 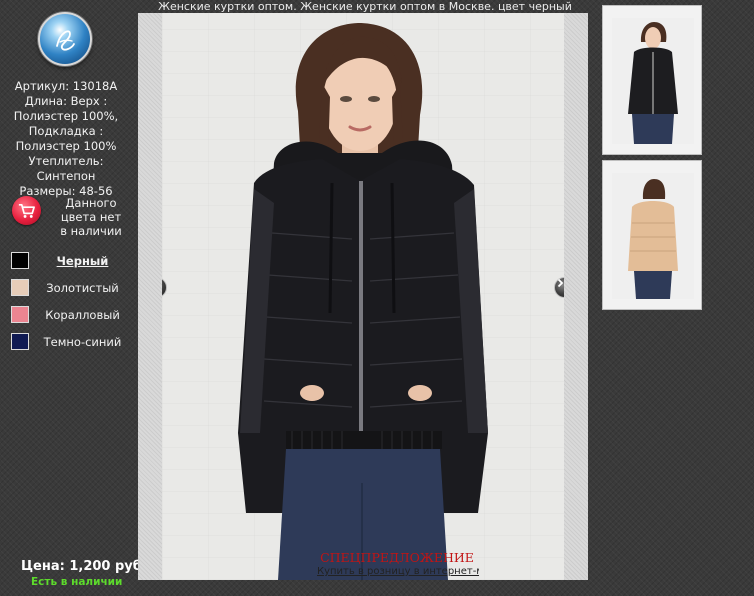 I want to click on spec-line: Синтепон, so click(x=66, y=176).